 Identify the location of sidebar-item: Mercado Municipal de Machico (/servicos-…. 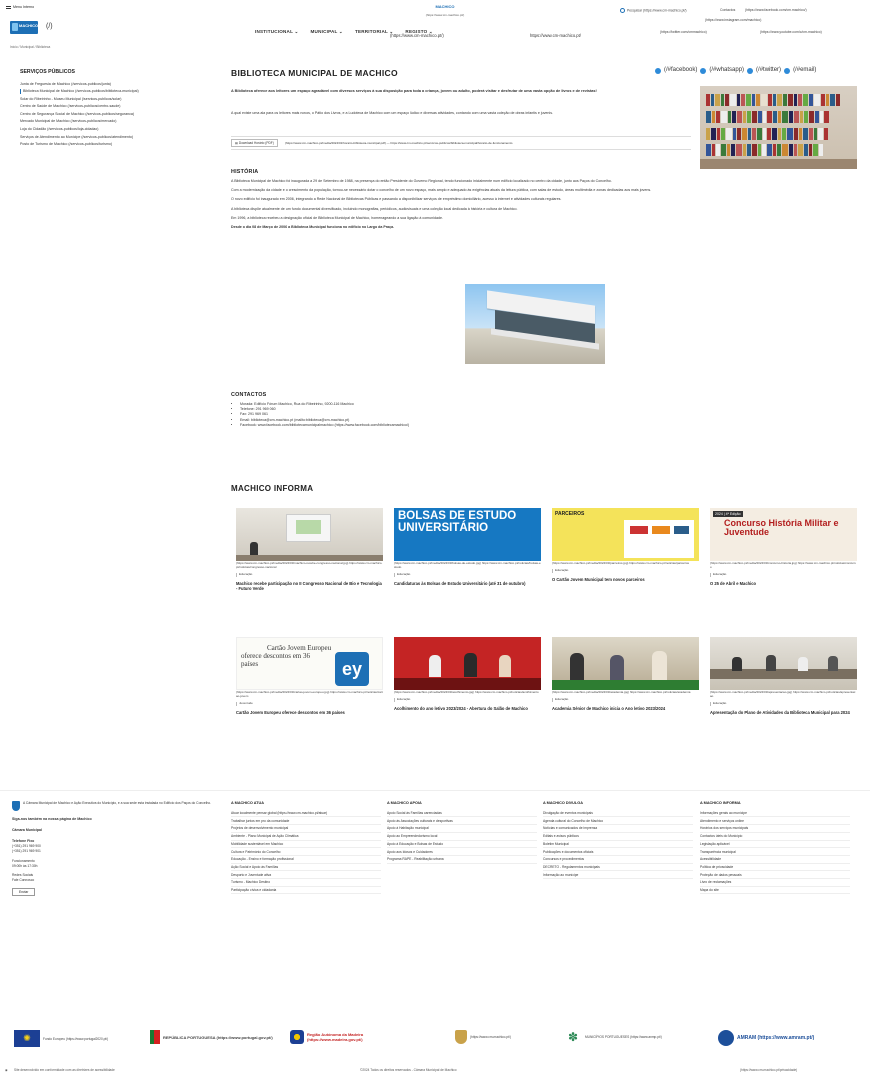
(115, 121).